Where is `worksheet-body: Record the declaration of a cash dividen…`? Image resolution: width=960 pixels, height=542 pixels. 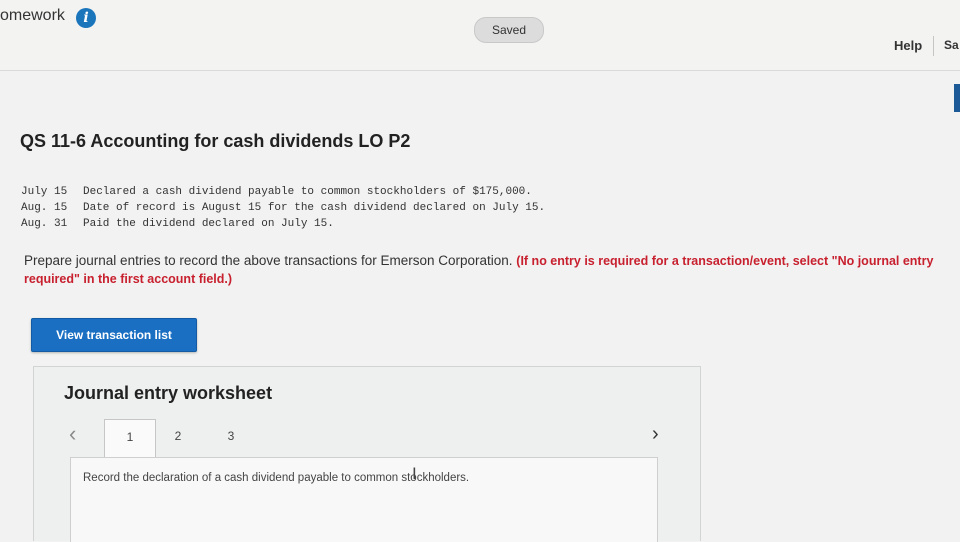 worksheet-body: Record the declaration of a cash dividen… is located at coordinates (364, 499).